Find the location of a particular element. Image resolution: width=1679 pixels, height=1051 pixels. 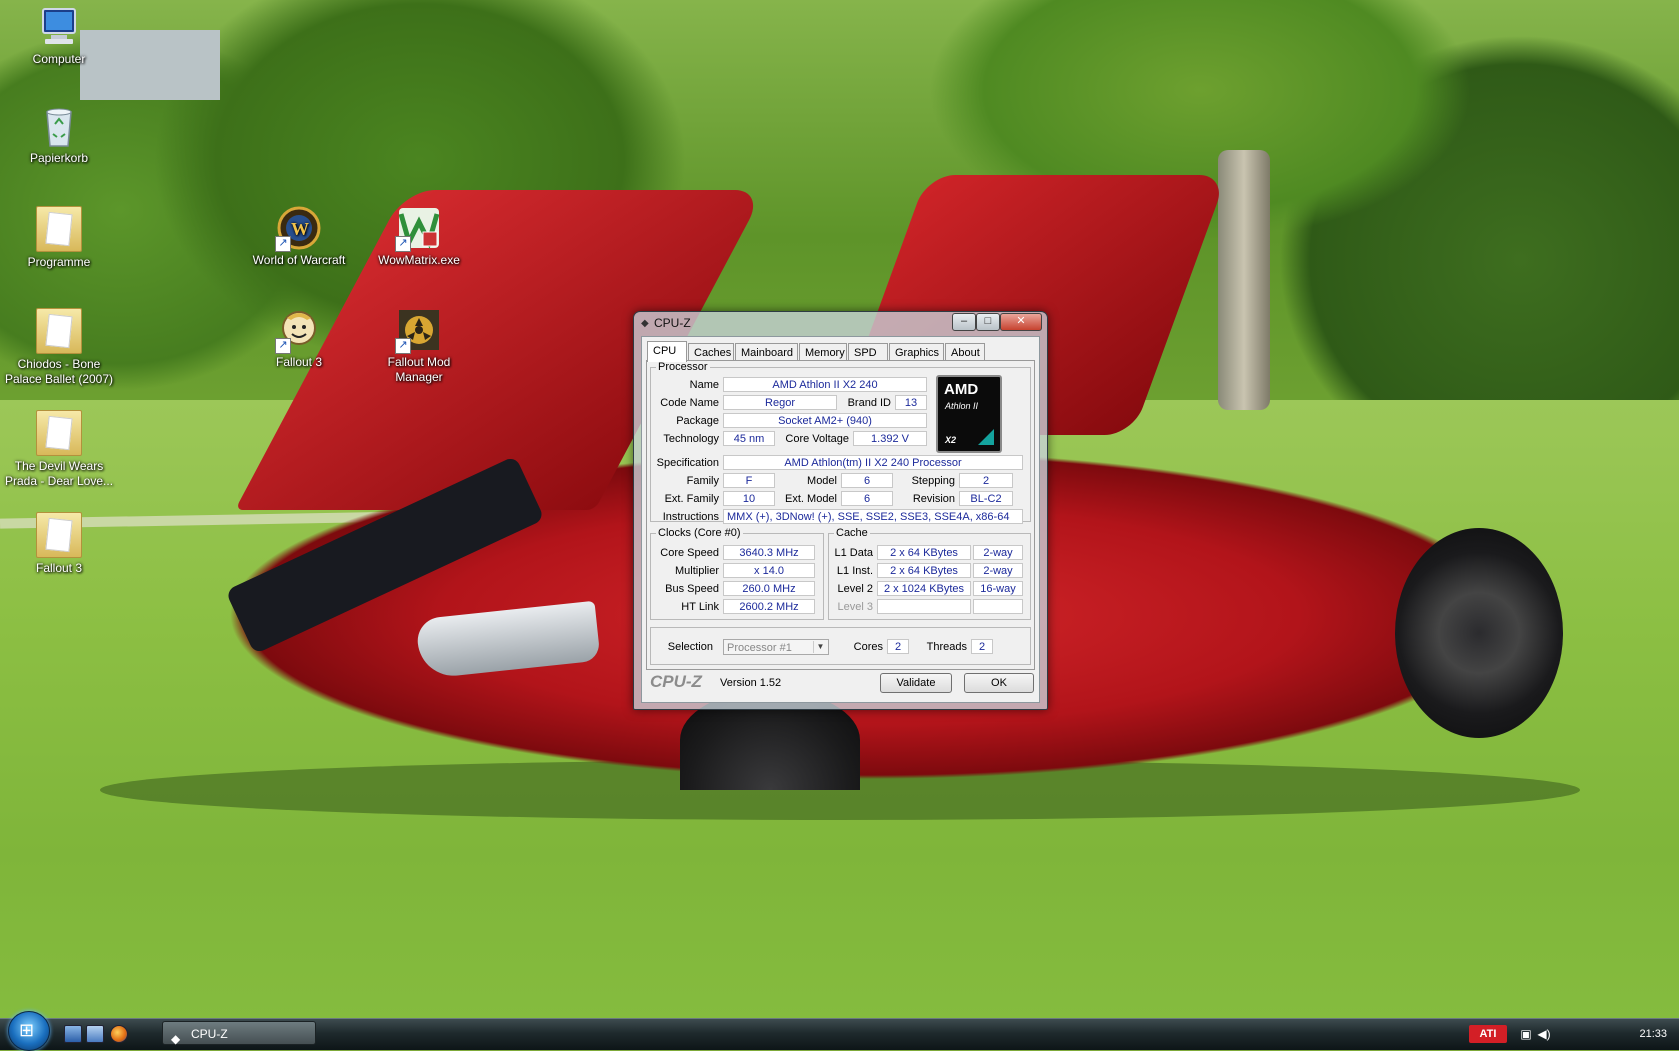

corespeed-value: 3640.3 MHz is located at coordinates (769, 552).